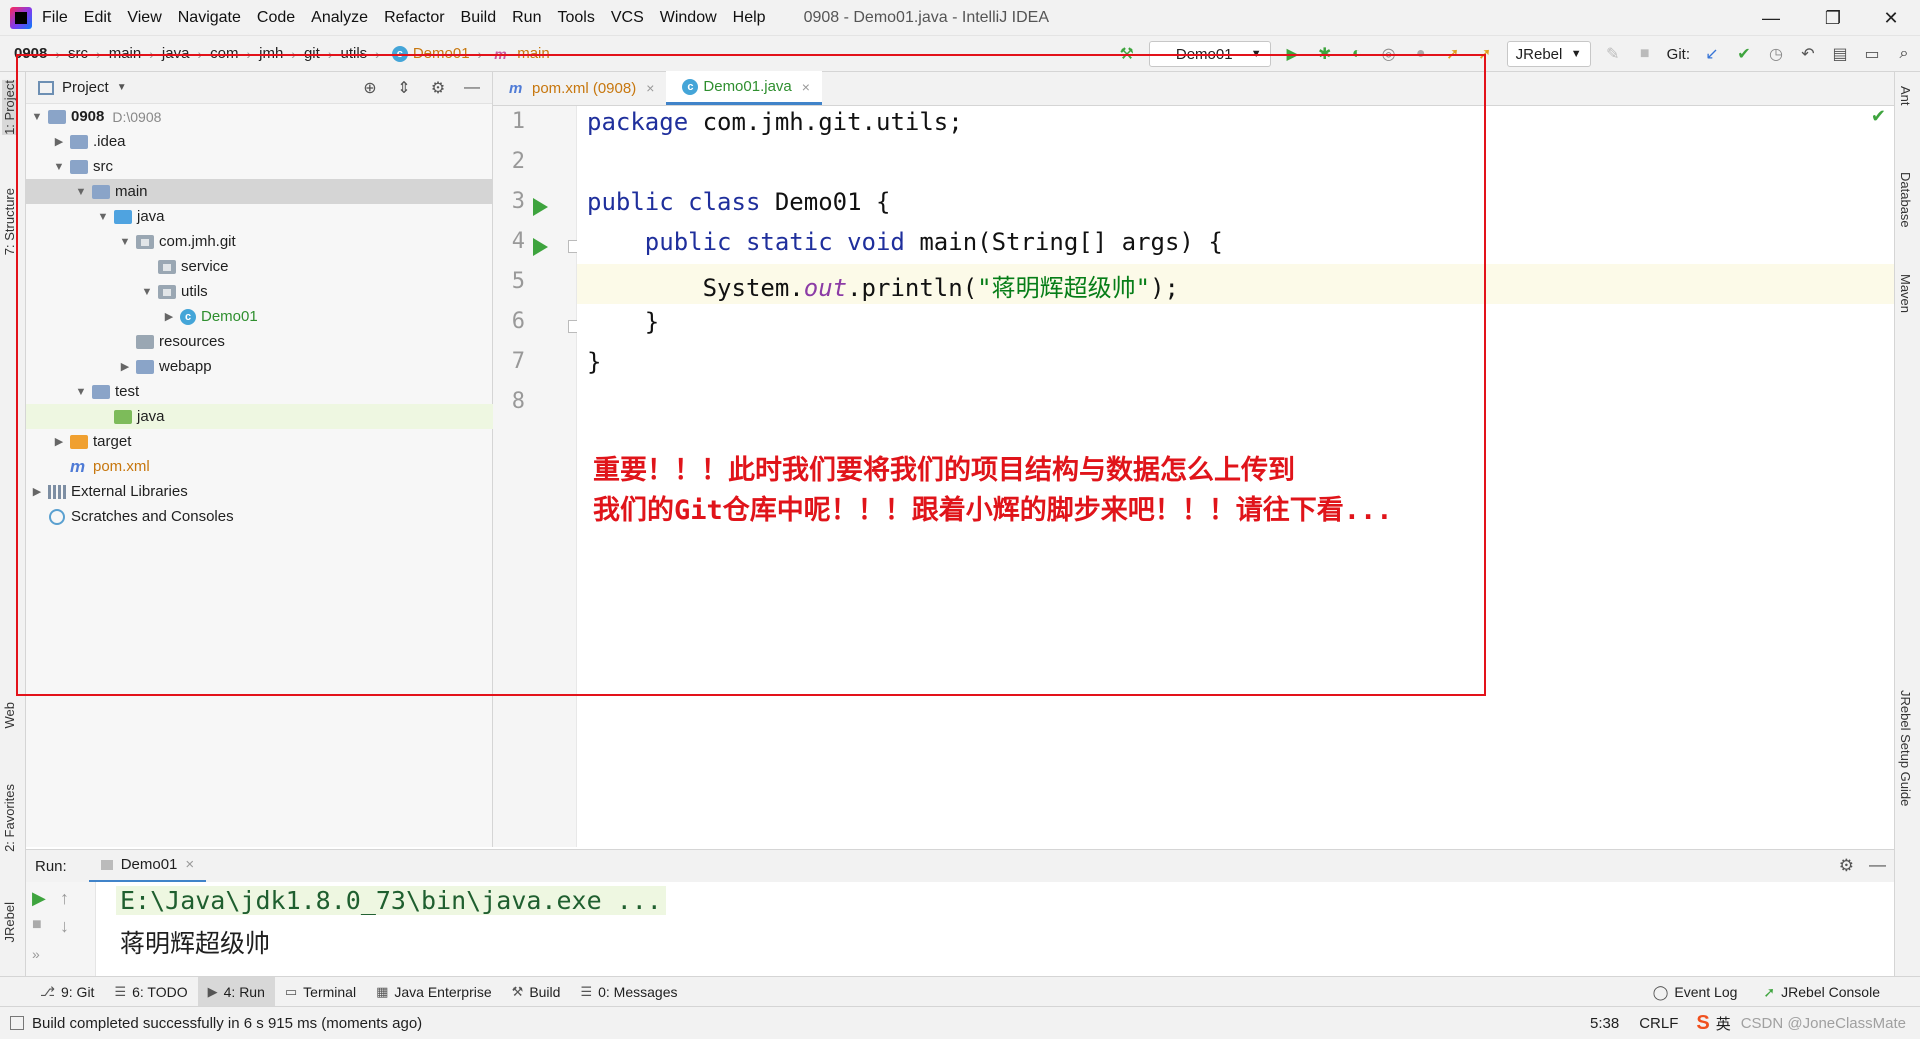 This screenshot has height=1039, width=1920. What do you see at coordinates (744, 88) in the screenshot?
I see `tab-demo01-java: c Demo01.java ×` at bounding box center [744, 88].